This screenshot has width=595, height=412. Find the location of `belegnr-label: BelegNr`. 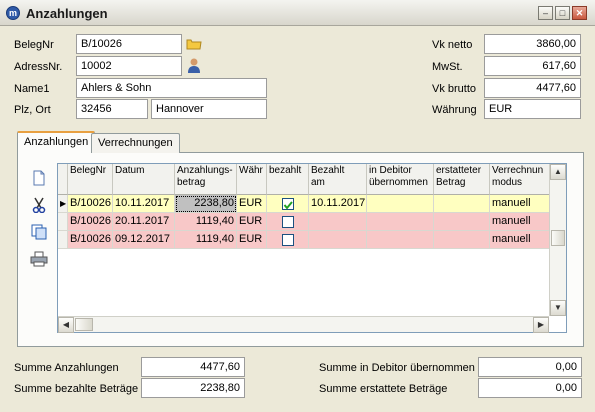

belegnr-label: BelegNr is located at coordinates (34, 45).